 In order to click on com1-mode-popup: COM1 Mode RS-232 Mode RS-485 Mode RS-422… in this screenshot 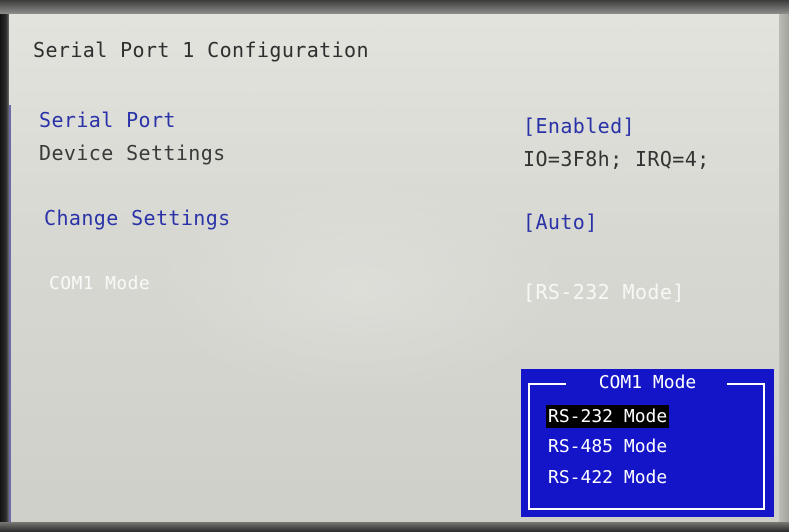, I will do `click(647, 443)`.